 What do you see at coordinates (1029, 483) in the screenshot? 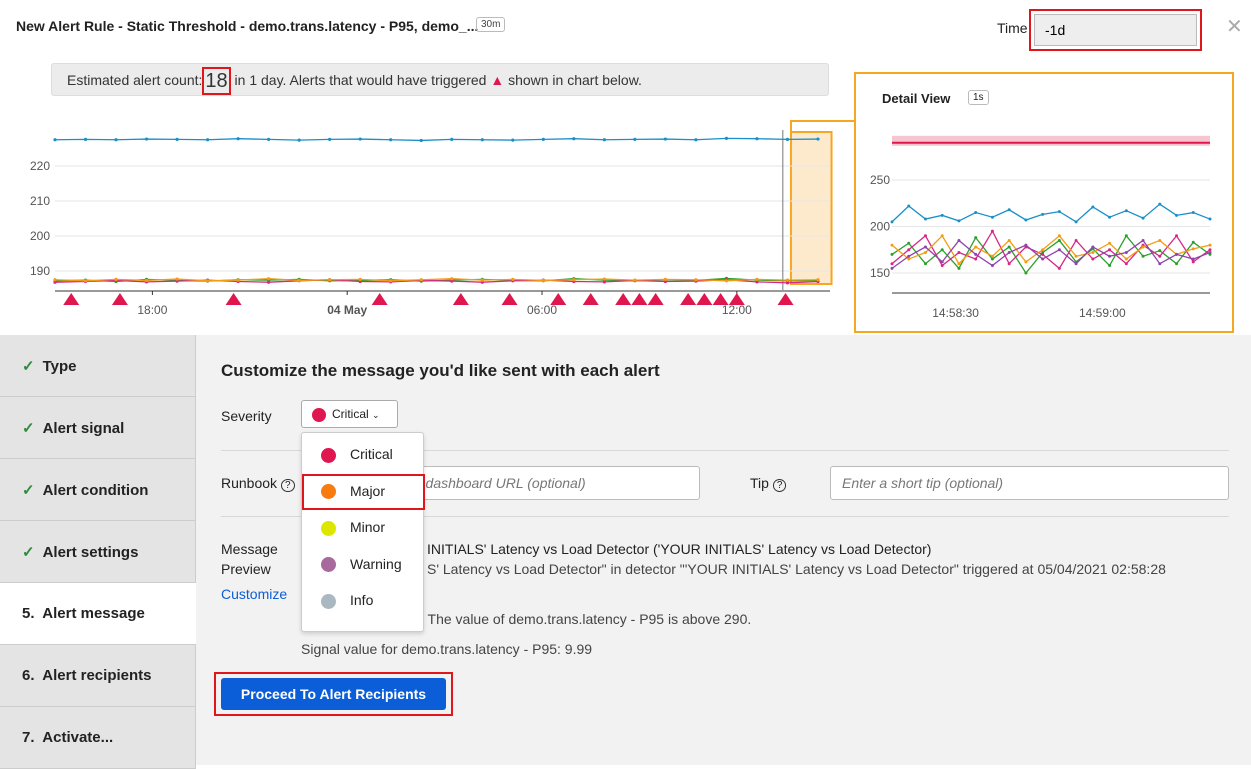
I see `tip-input: Enter a short tip (optional)` at bounding box center [1029, 483].